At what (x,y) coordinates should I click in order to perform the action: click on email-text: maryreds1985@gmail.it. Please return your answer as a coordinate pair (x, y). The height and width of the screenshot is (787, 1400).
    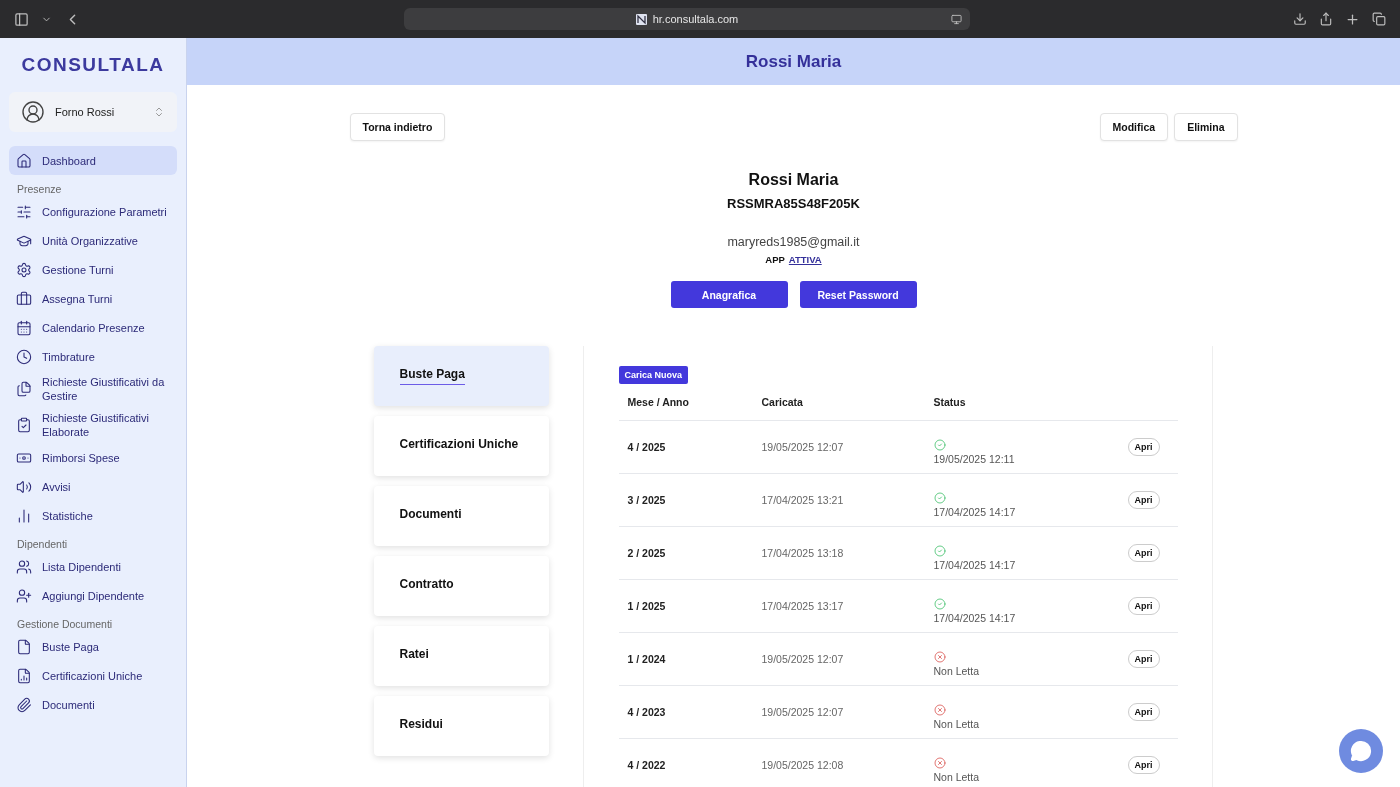
    Looking at the image, I should click on (793, 242).